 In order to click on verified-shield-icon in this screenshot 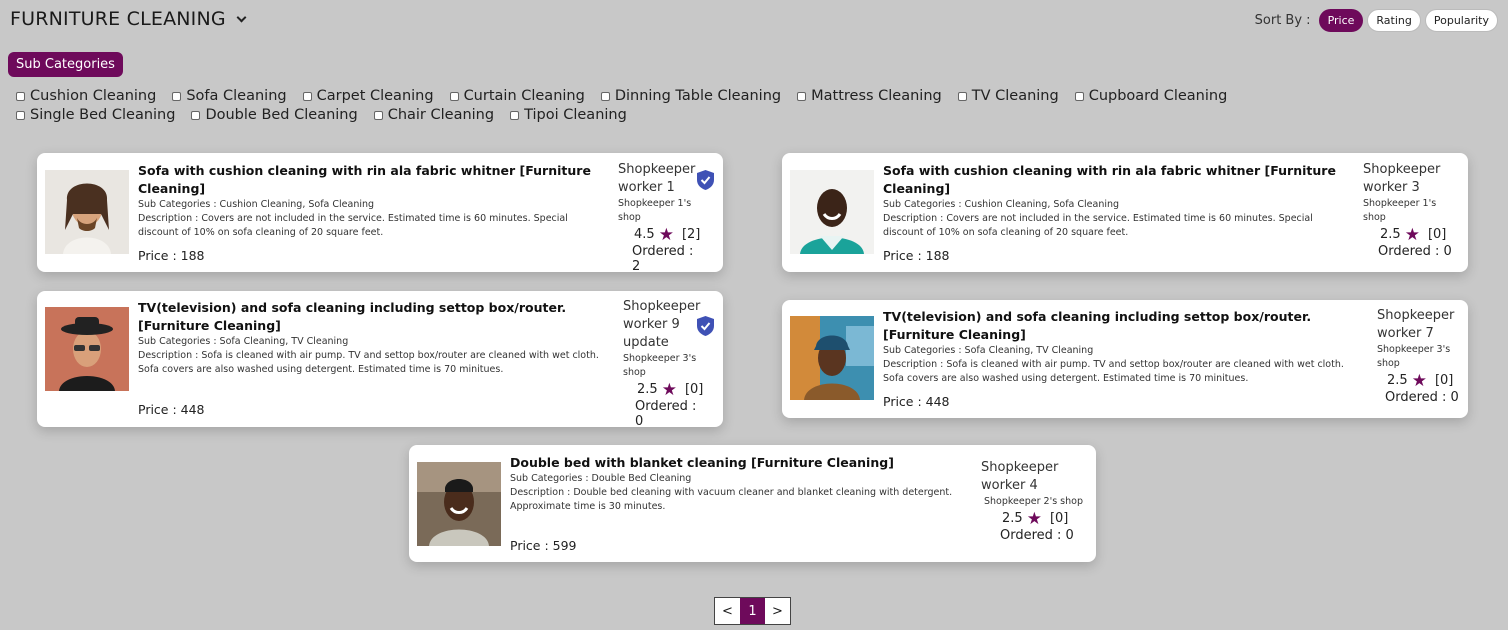, I will do `click(705, 326)`.